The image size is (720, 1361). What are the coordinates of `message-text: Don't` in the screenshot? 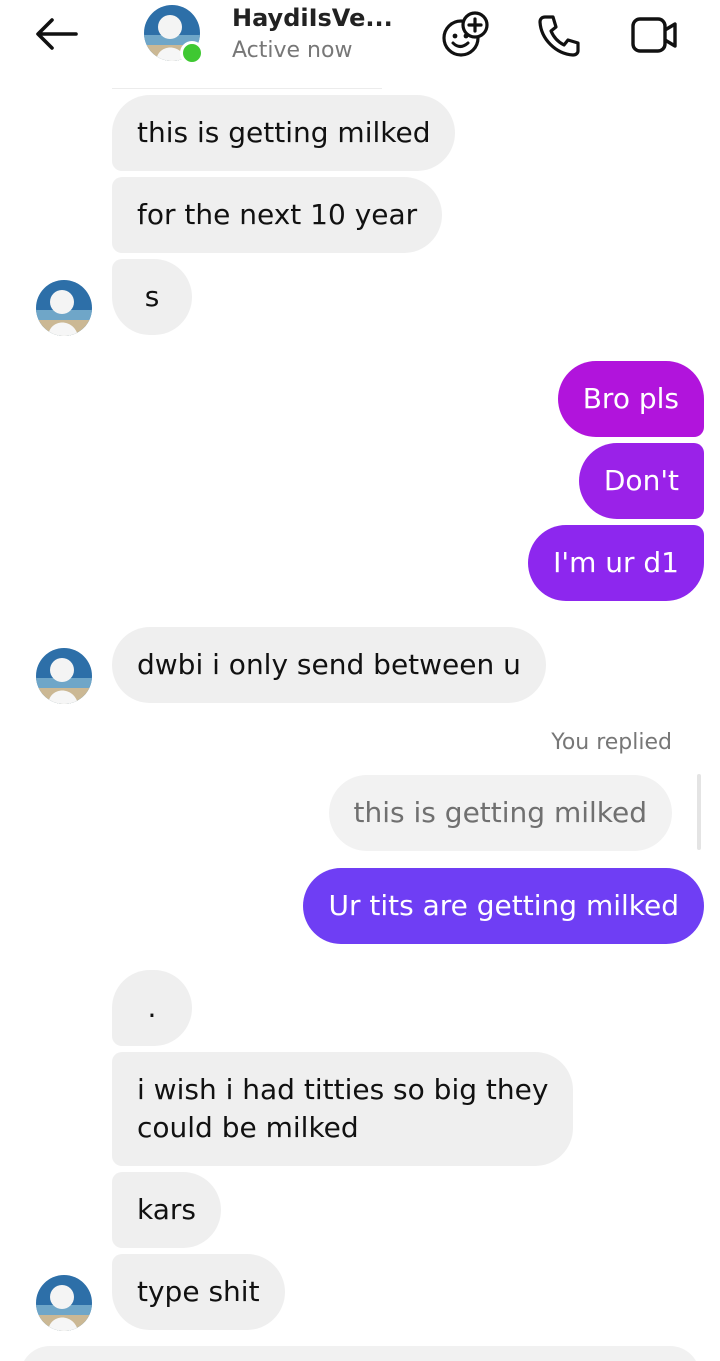 It's located at (641, 480).